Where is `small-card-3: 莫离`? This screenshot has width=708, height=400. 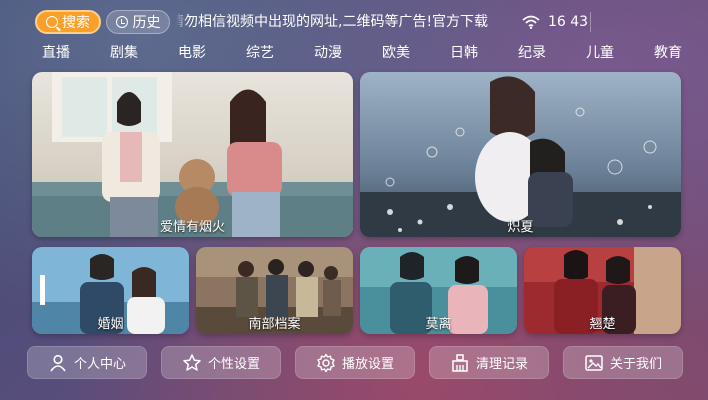
small-card-3: 莫离 is located at coordinates (438, 290).